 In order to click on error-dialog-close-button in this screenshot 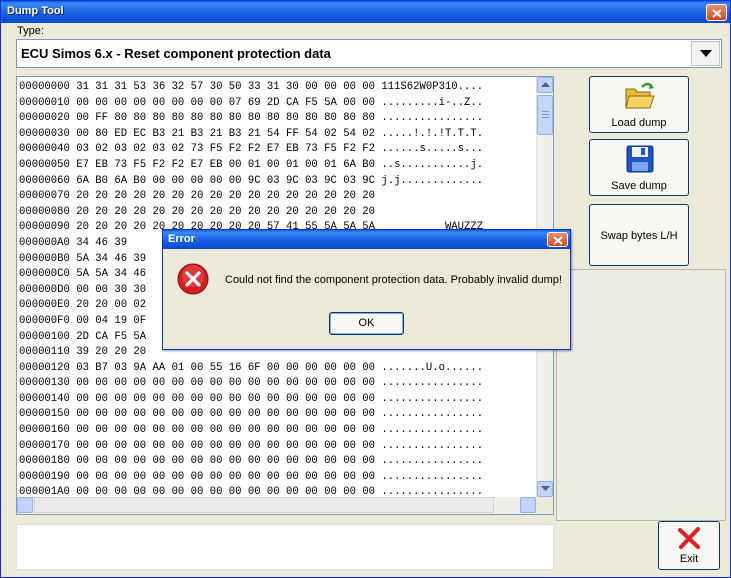, I will do `click(557, 239)`.